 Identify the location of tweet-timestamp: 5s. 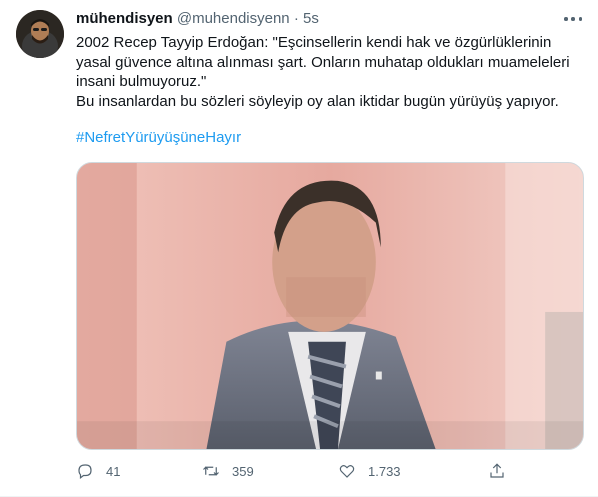
(311, 18).